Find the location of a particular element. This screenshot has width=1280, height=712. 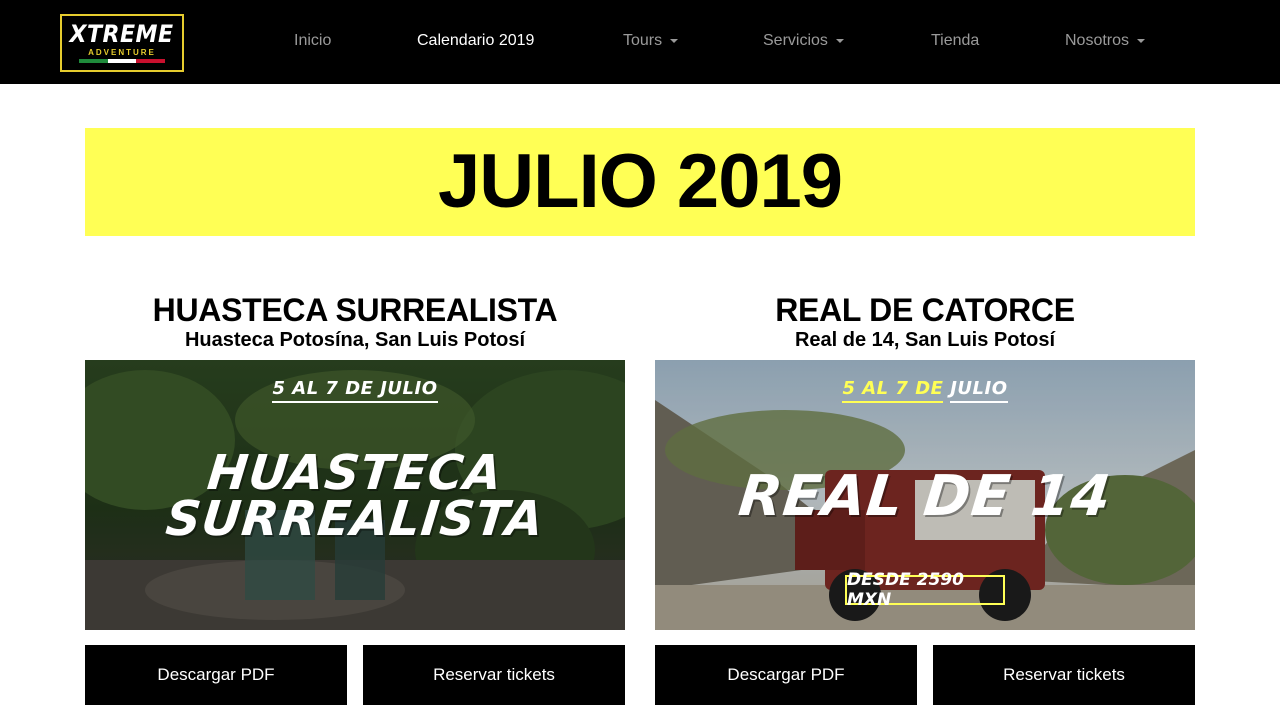

month-banner: JULIO 2019 is located at coordinates (640, 182).